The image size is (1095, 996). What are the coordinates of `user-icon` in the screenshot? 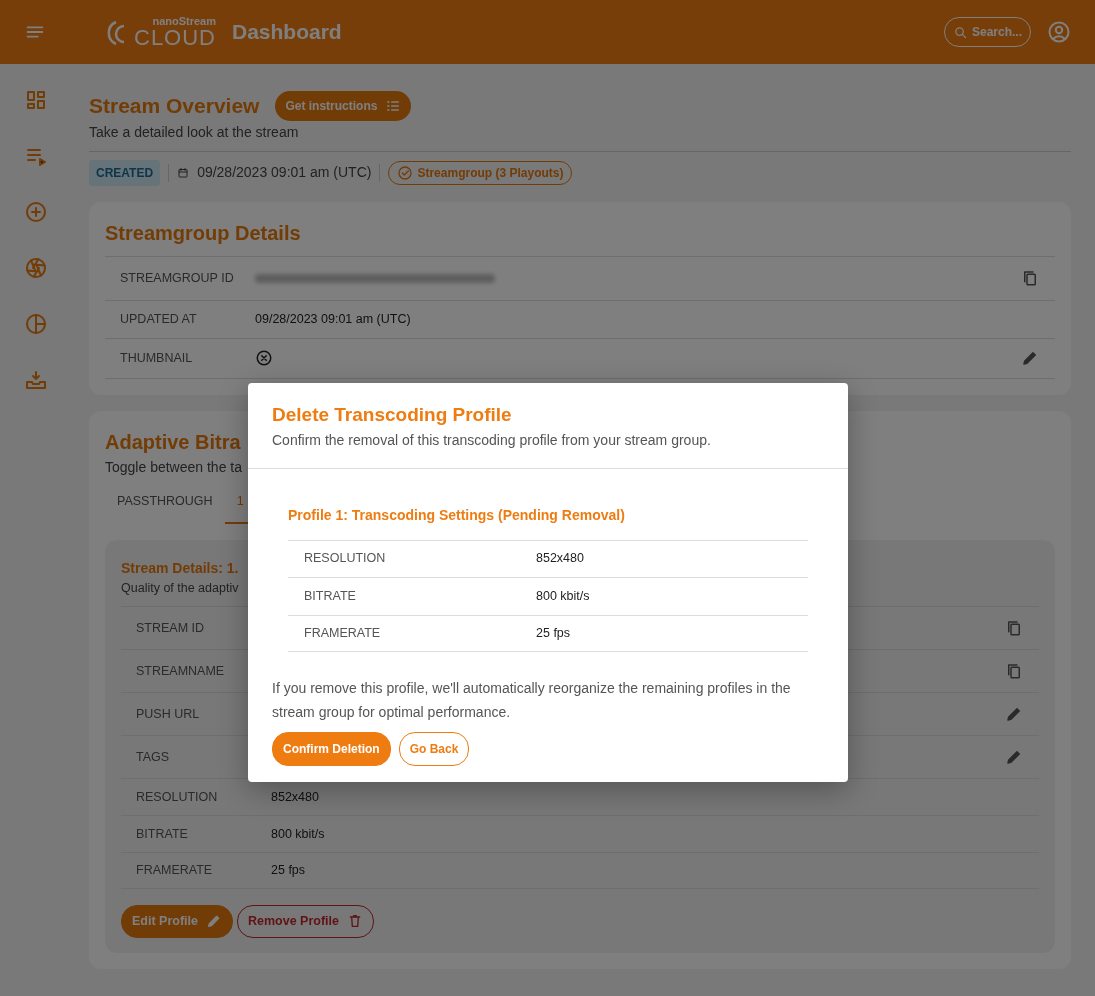 It's located at (1059, 32).